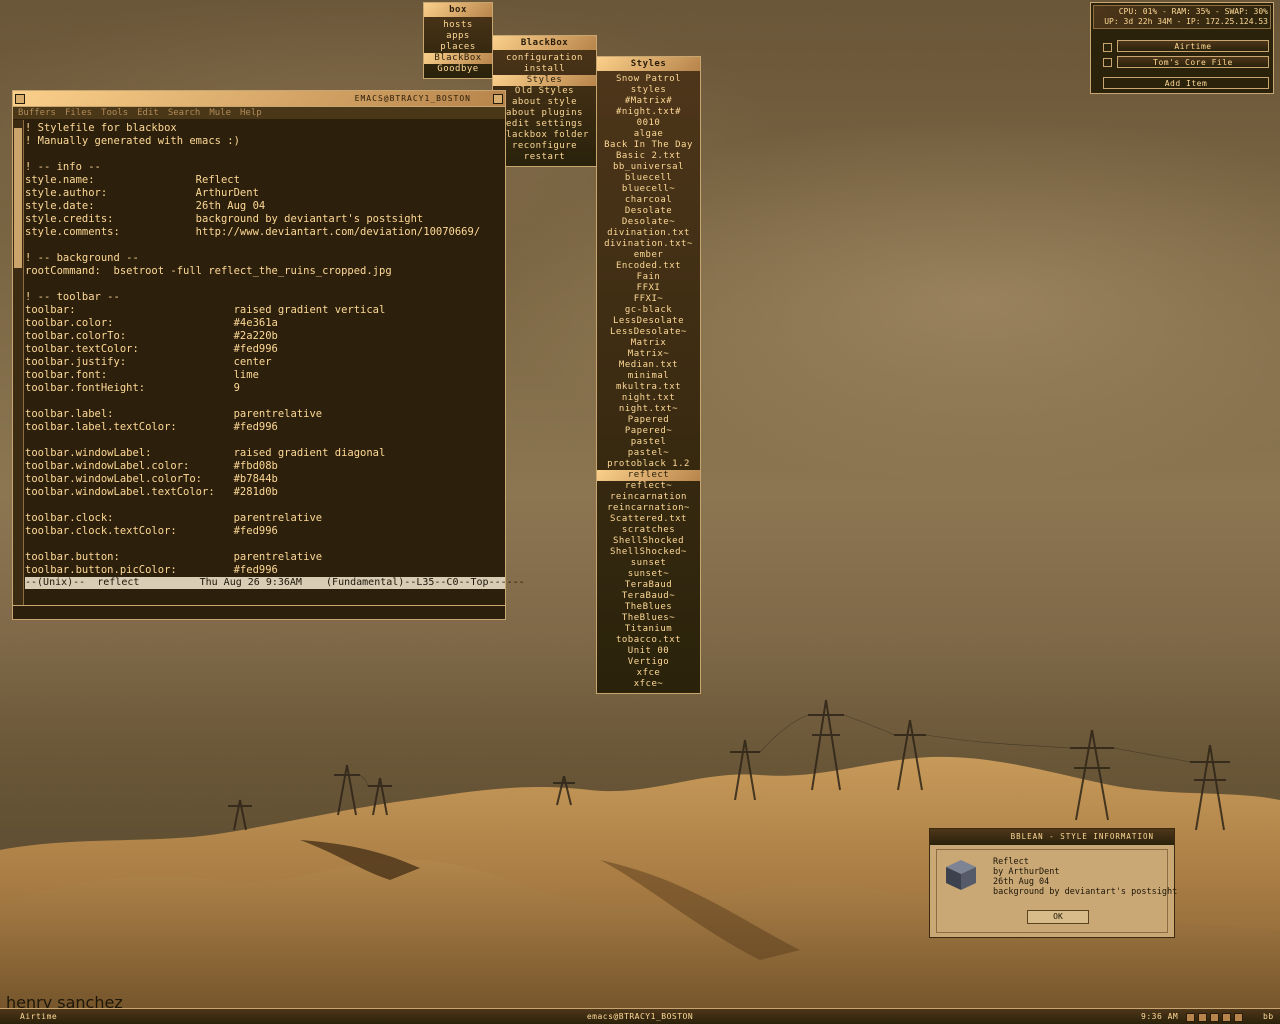 This screenshot has width=1280, height=1024. Describe the element at coordinates (458, 47) in the screenshot. I see `menu-item-places: places` at that location.